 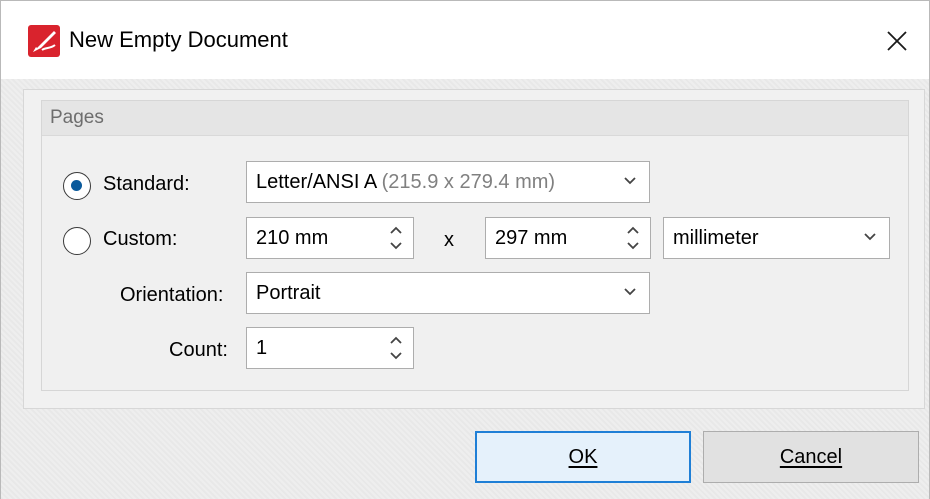 I want to click on cancel-button: Cancel, so click(x=811, y=457).